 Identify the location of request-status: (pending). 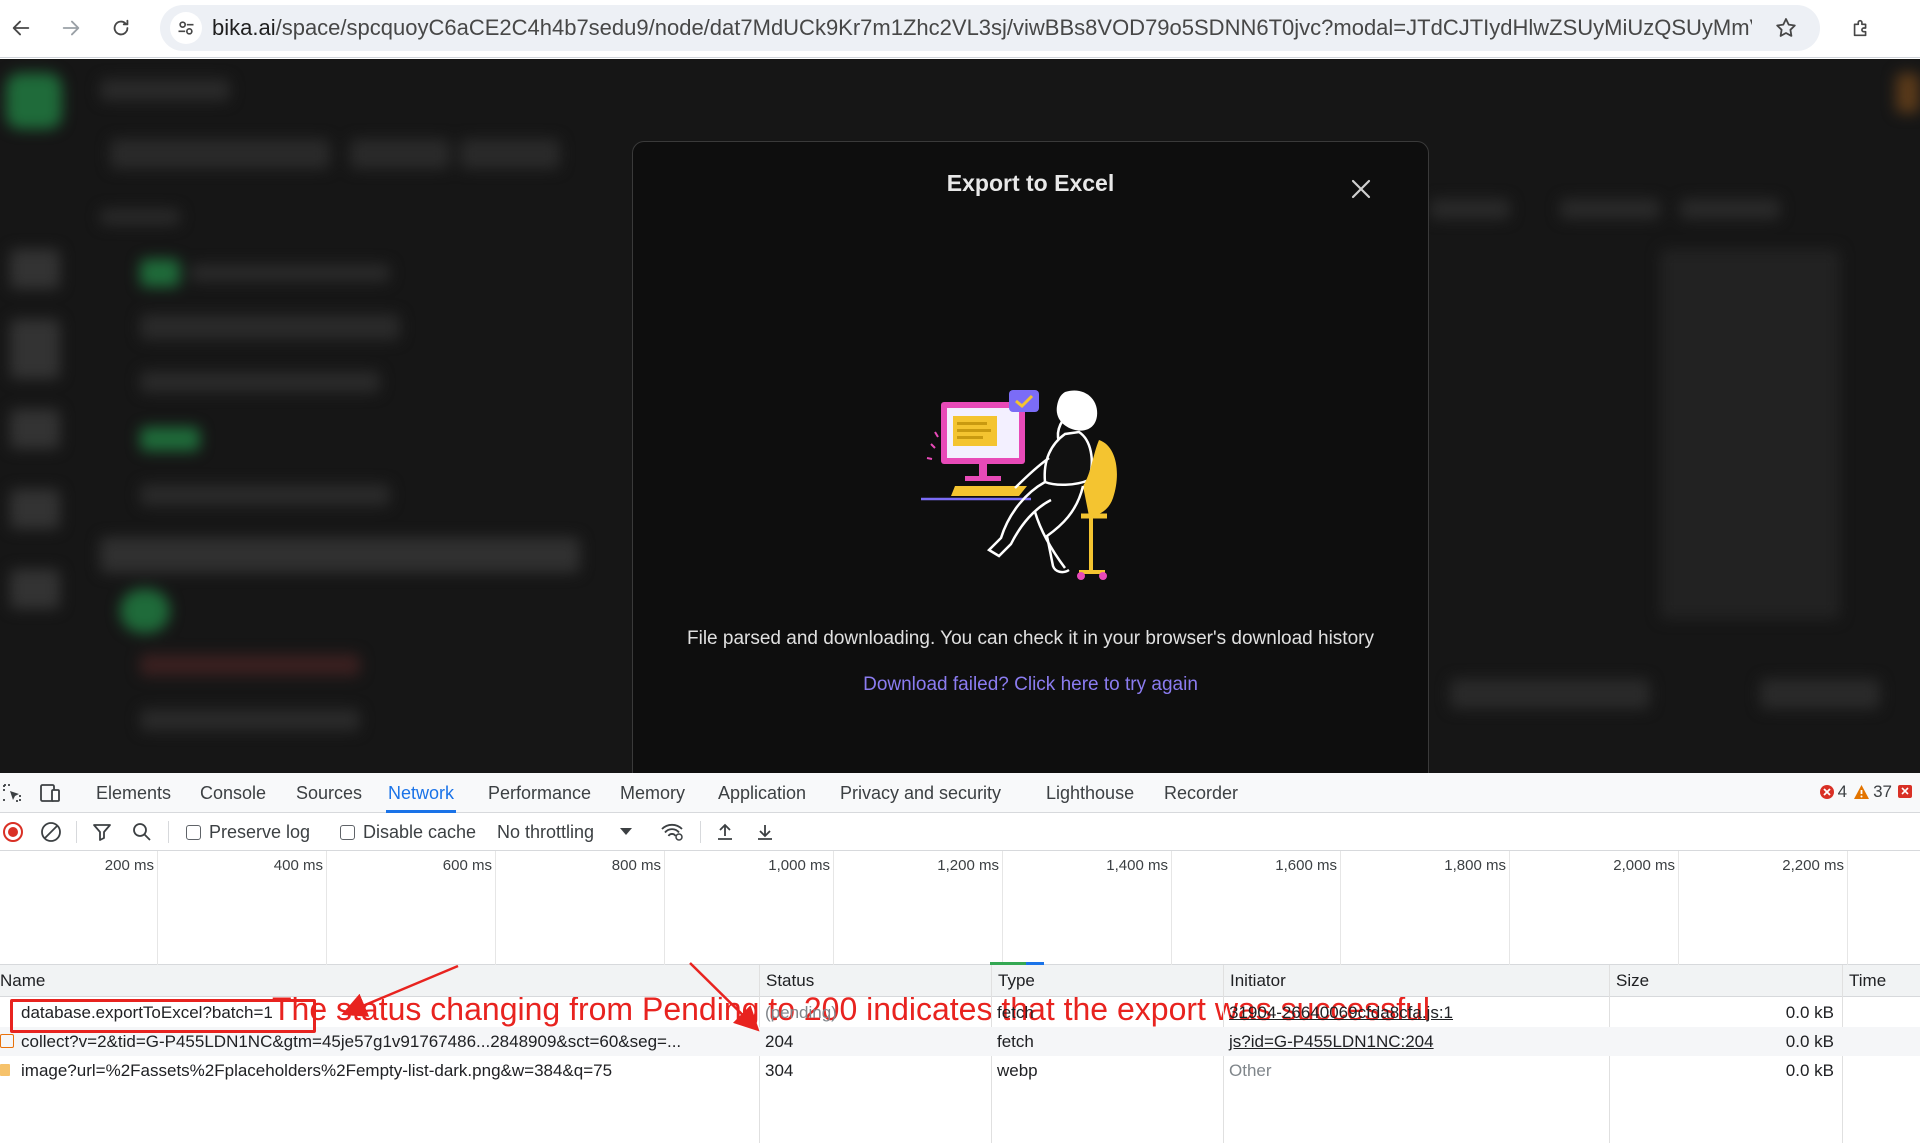
(801, 1012).